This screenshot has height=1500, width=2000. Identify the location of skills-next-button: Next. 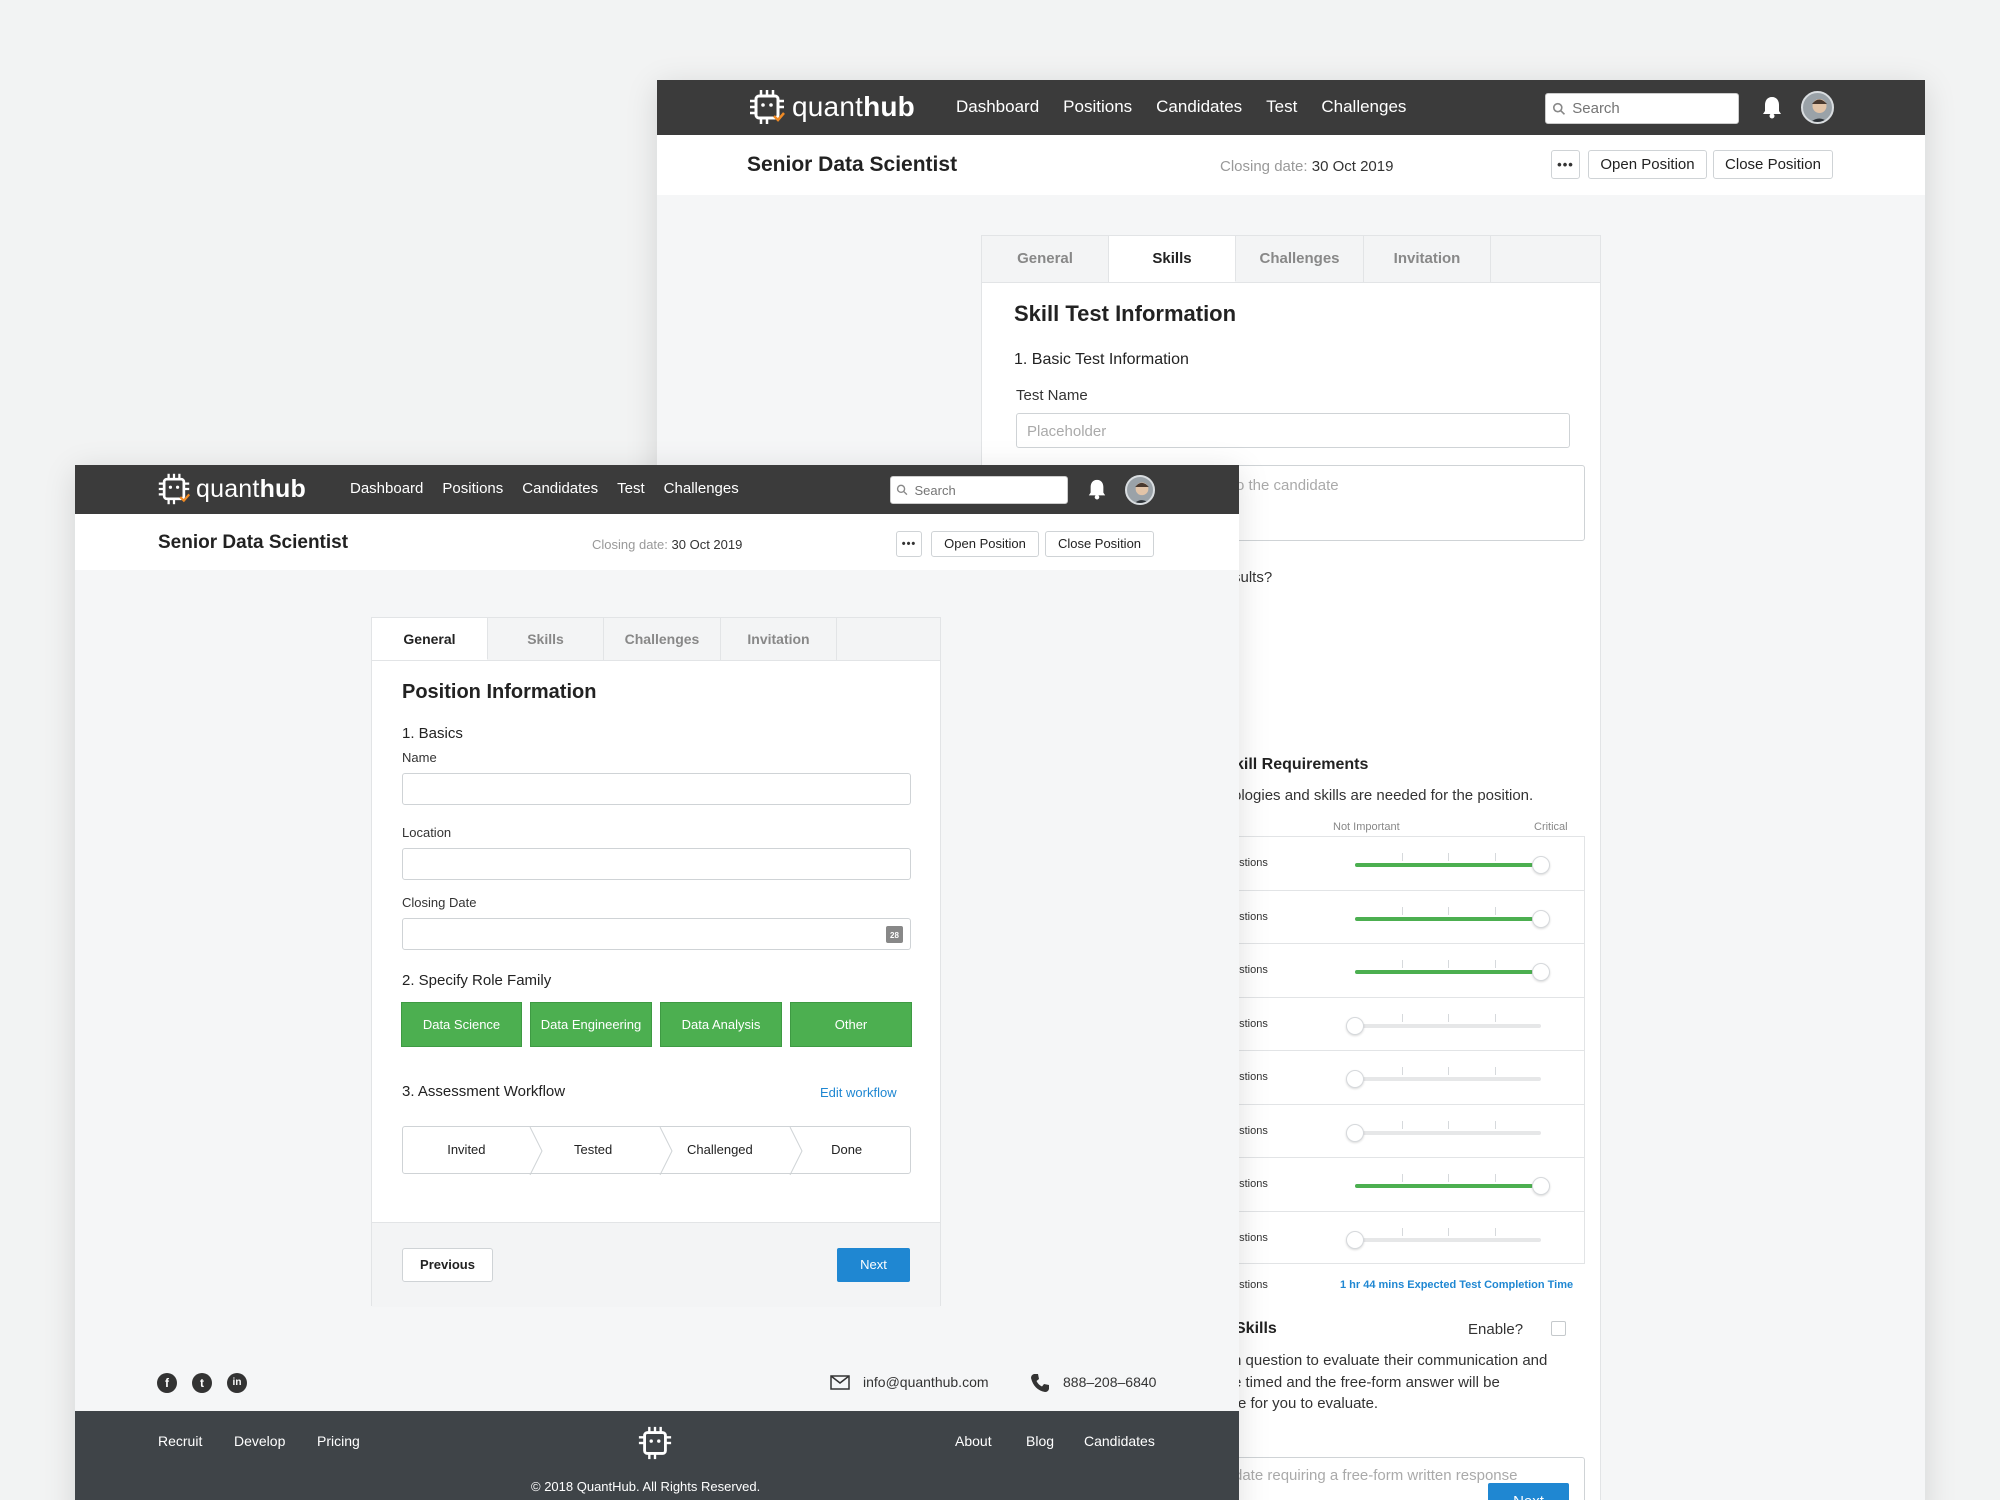
(1528, 1491).